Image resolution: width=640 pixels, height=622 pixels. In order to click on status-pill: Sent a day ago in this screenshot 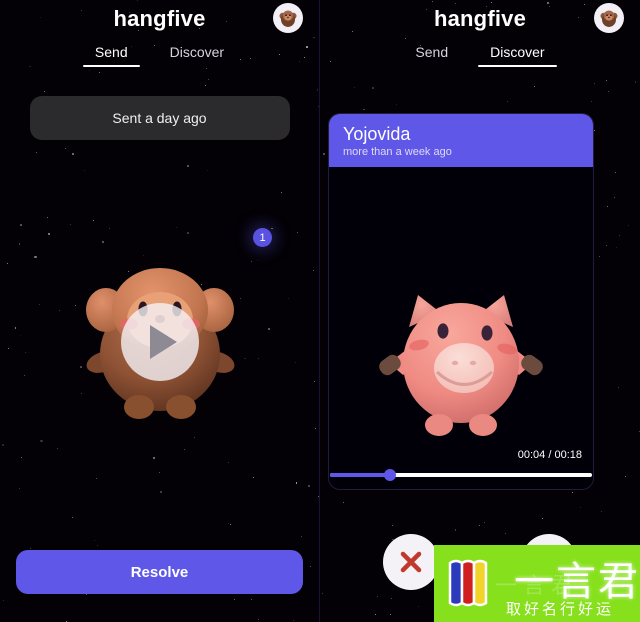, I will do `click(159, 118)`.